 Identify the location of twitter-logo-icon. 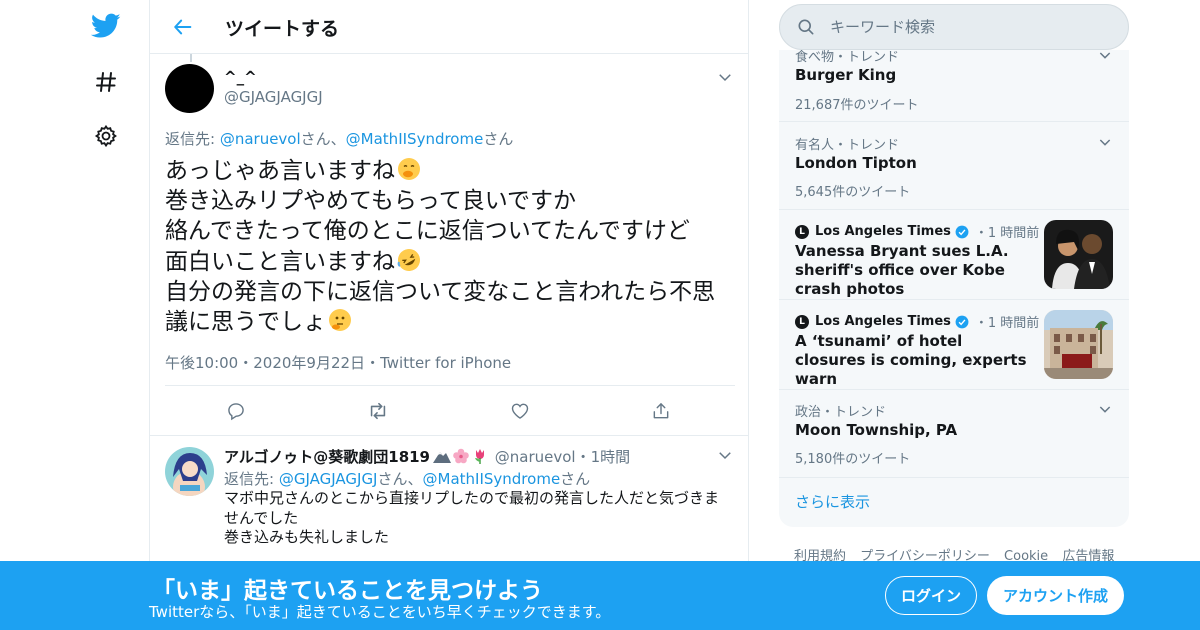
(106, 26).